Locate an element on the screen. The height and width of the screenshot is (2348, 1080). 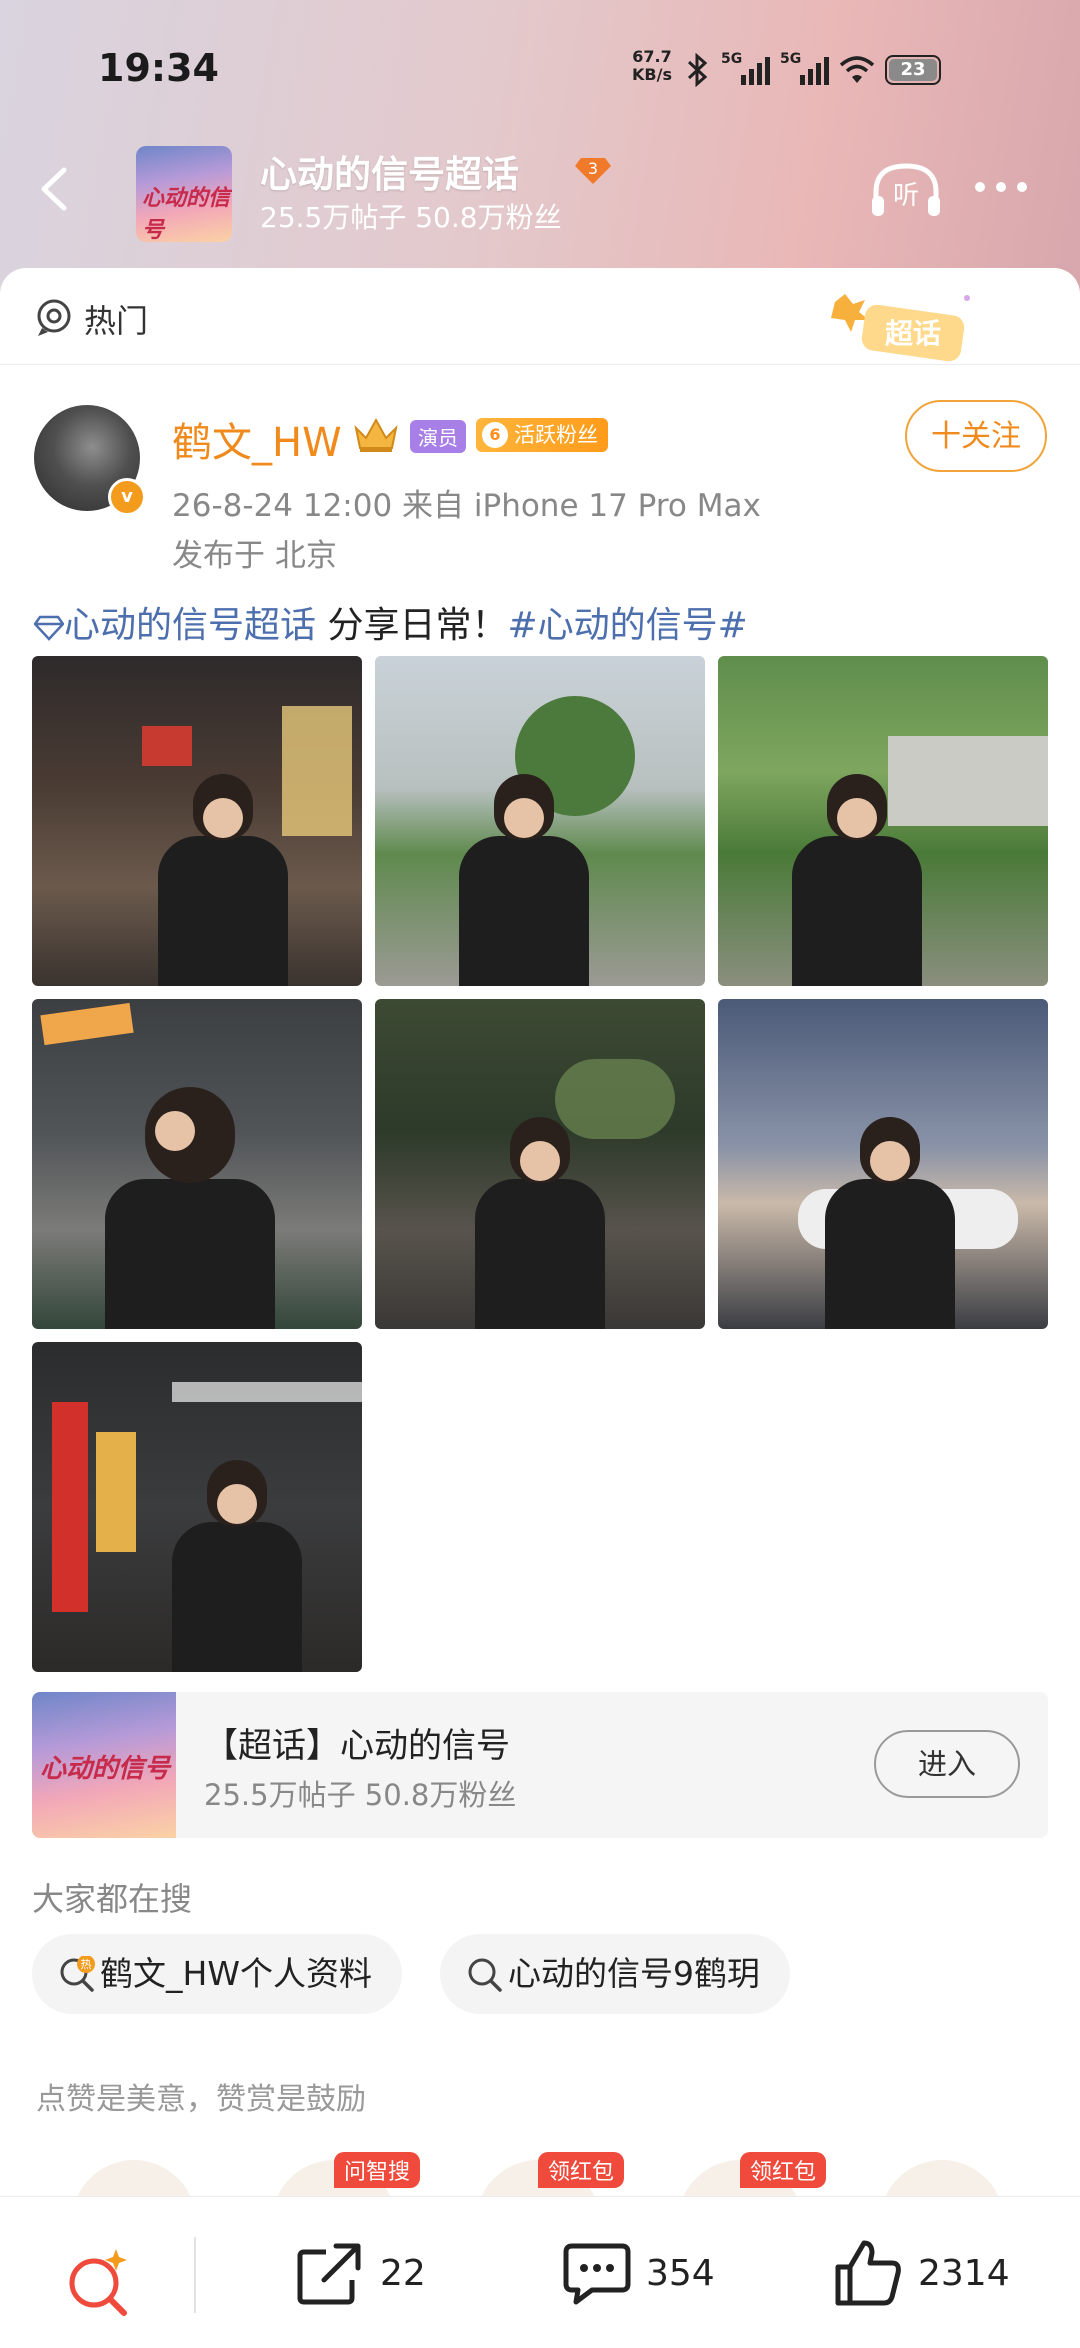
network-speed: 67.7 KB/s is located at coordinates (652, 65).